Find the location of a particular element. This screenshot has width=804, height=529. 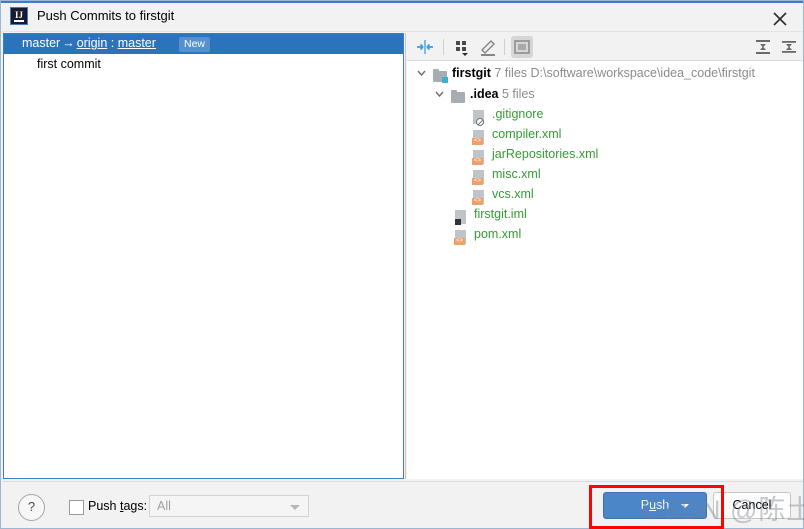

iml-file-icon is located at coordinates (462, 216).